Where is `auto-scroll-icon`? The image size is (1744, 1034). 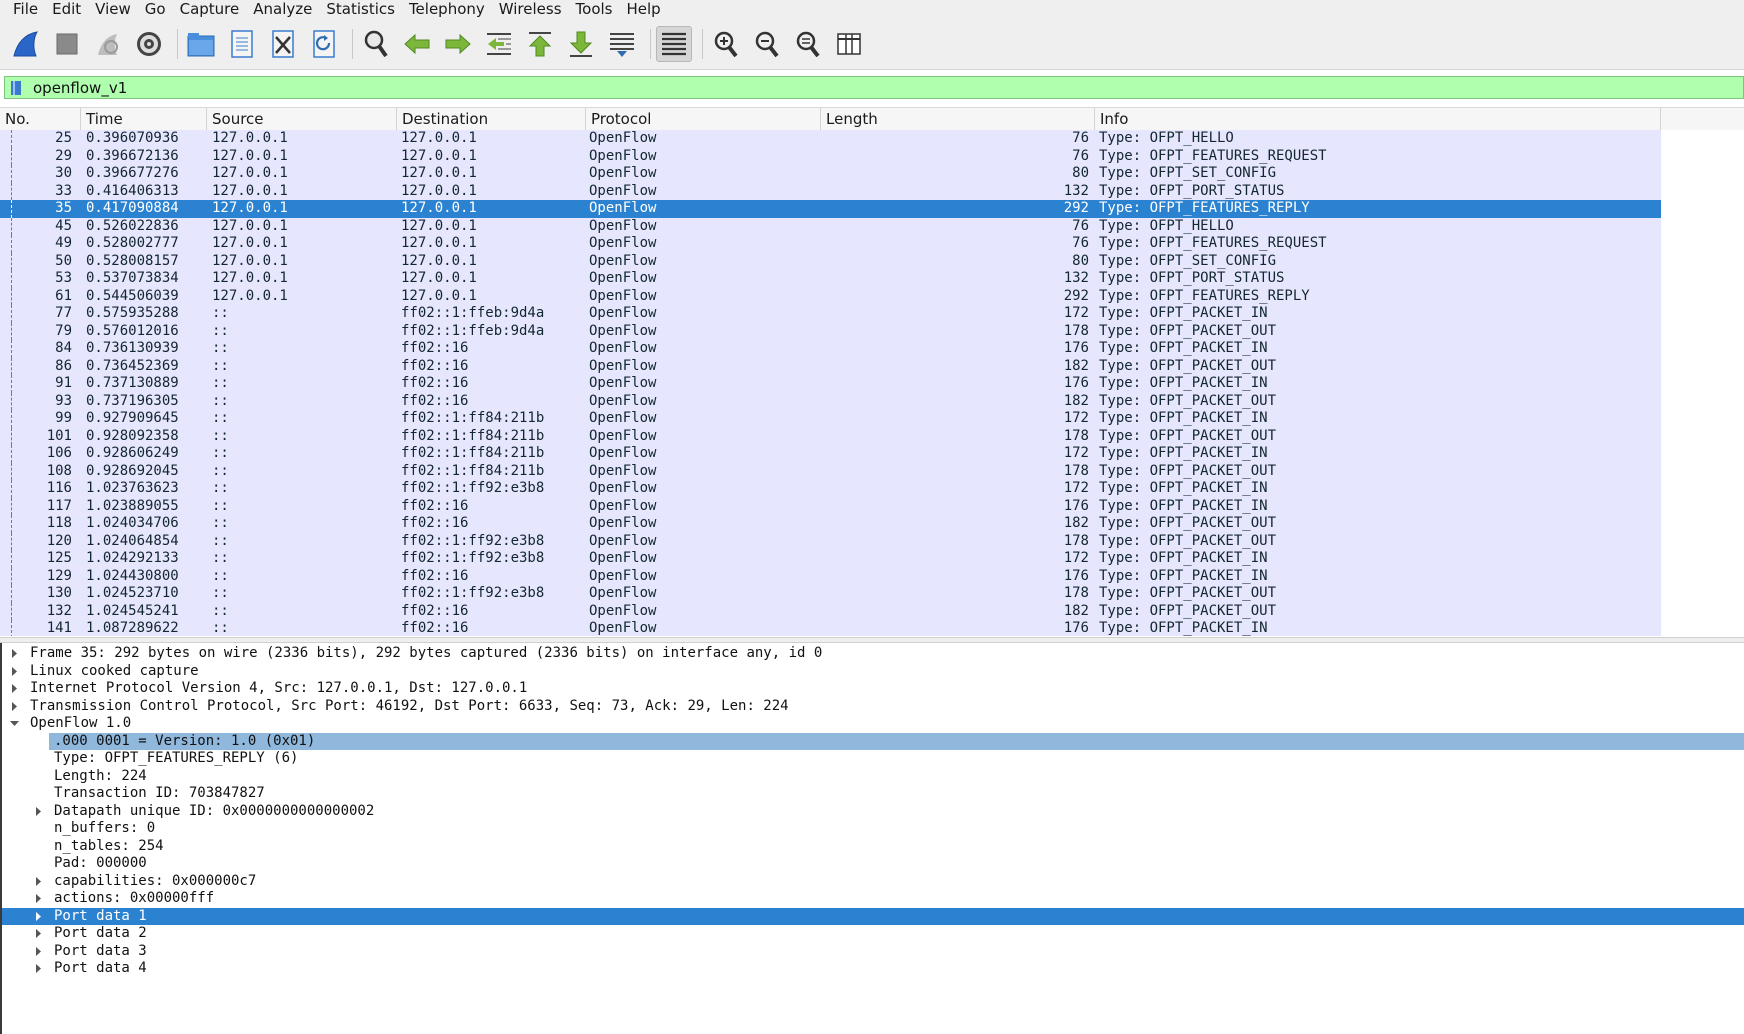
auto-scroll-icon is located at coordinates (622, 44).